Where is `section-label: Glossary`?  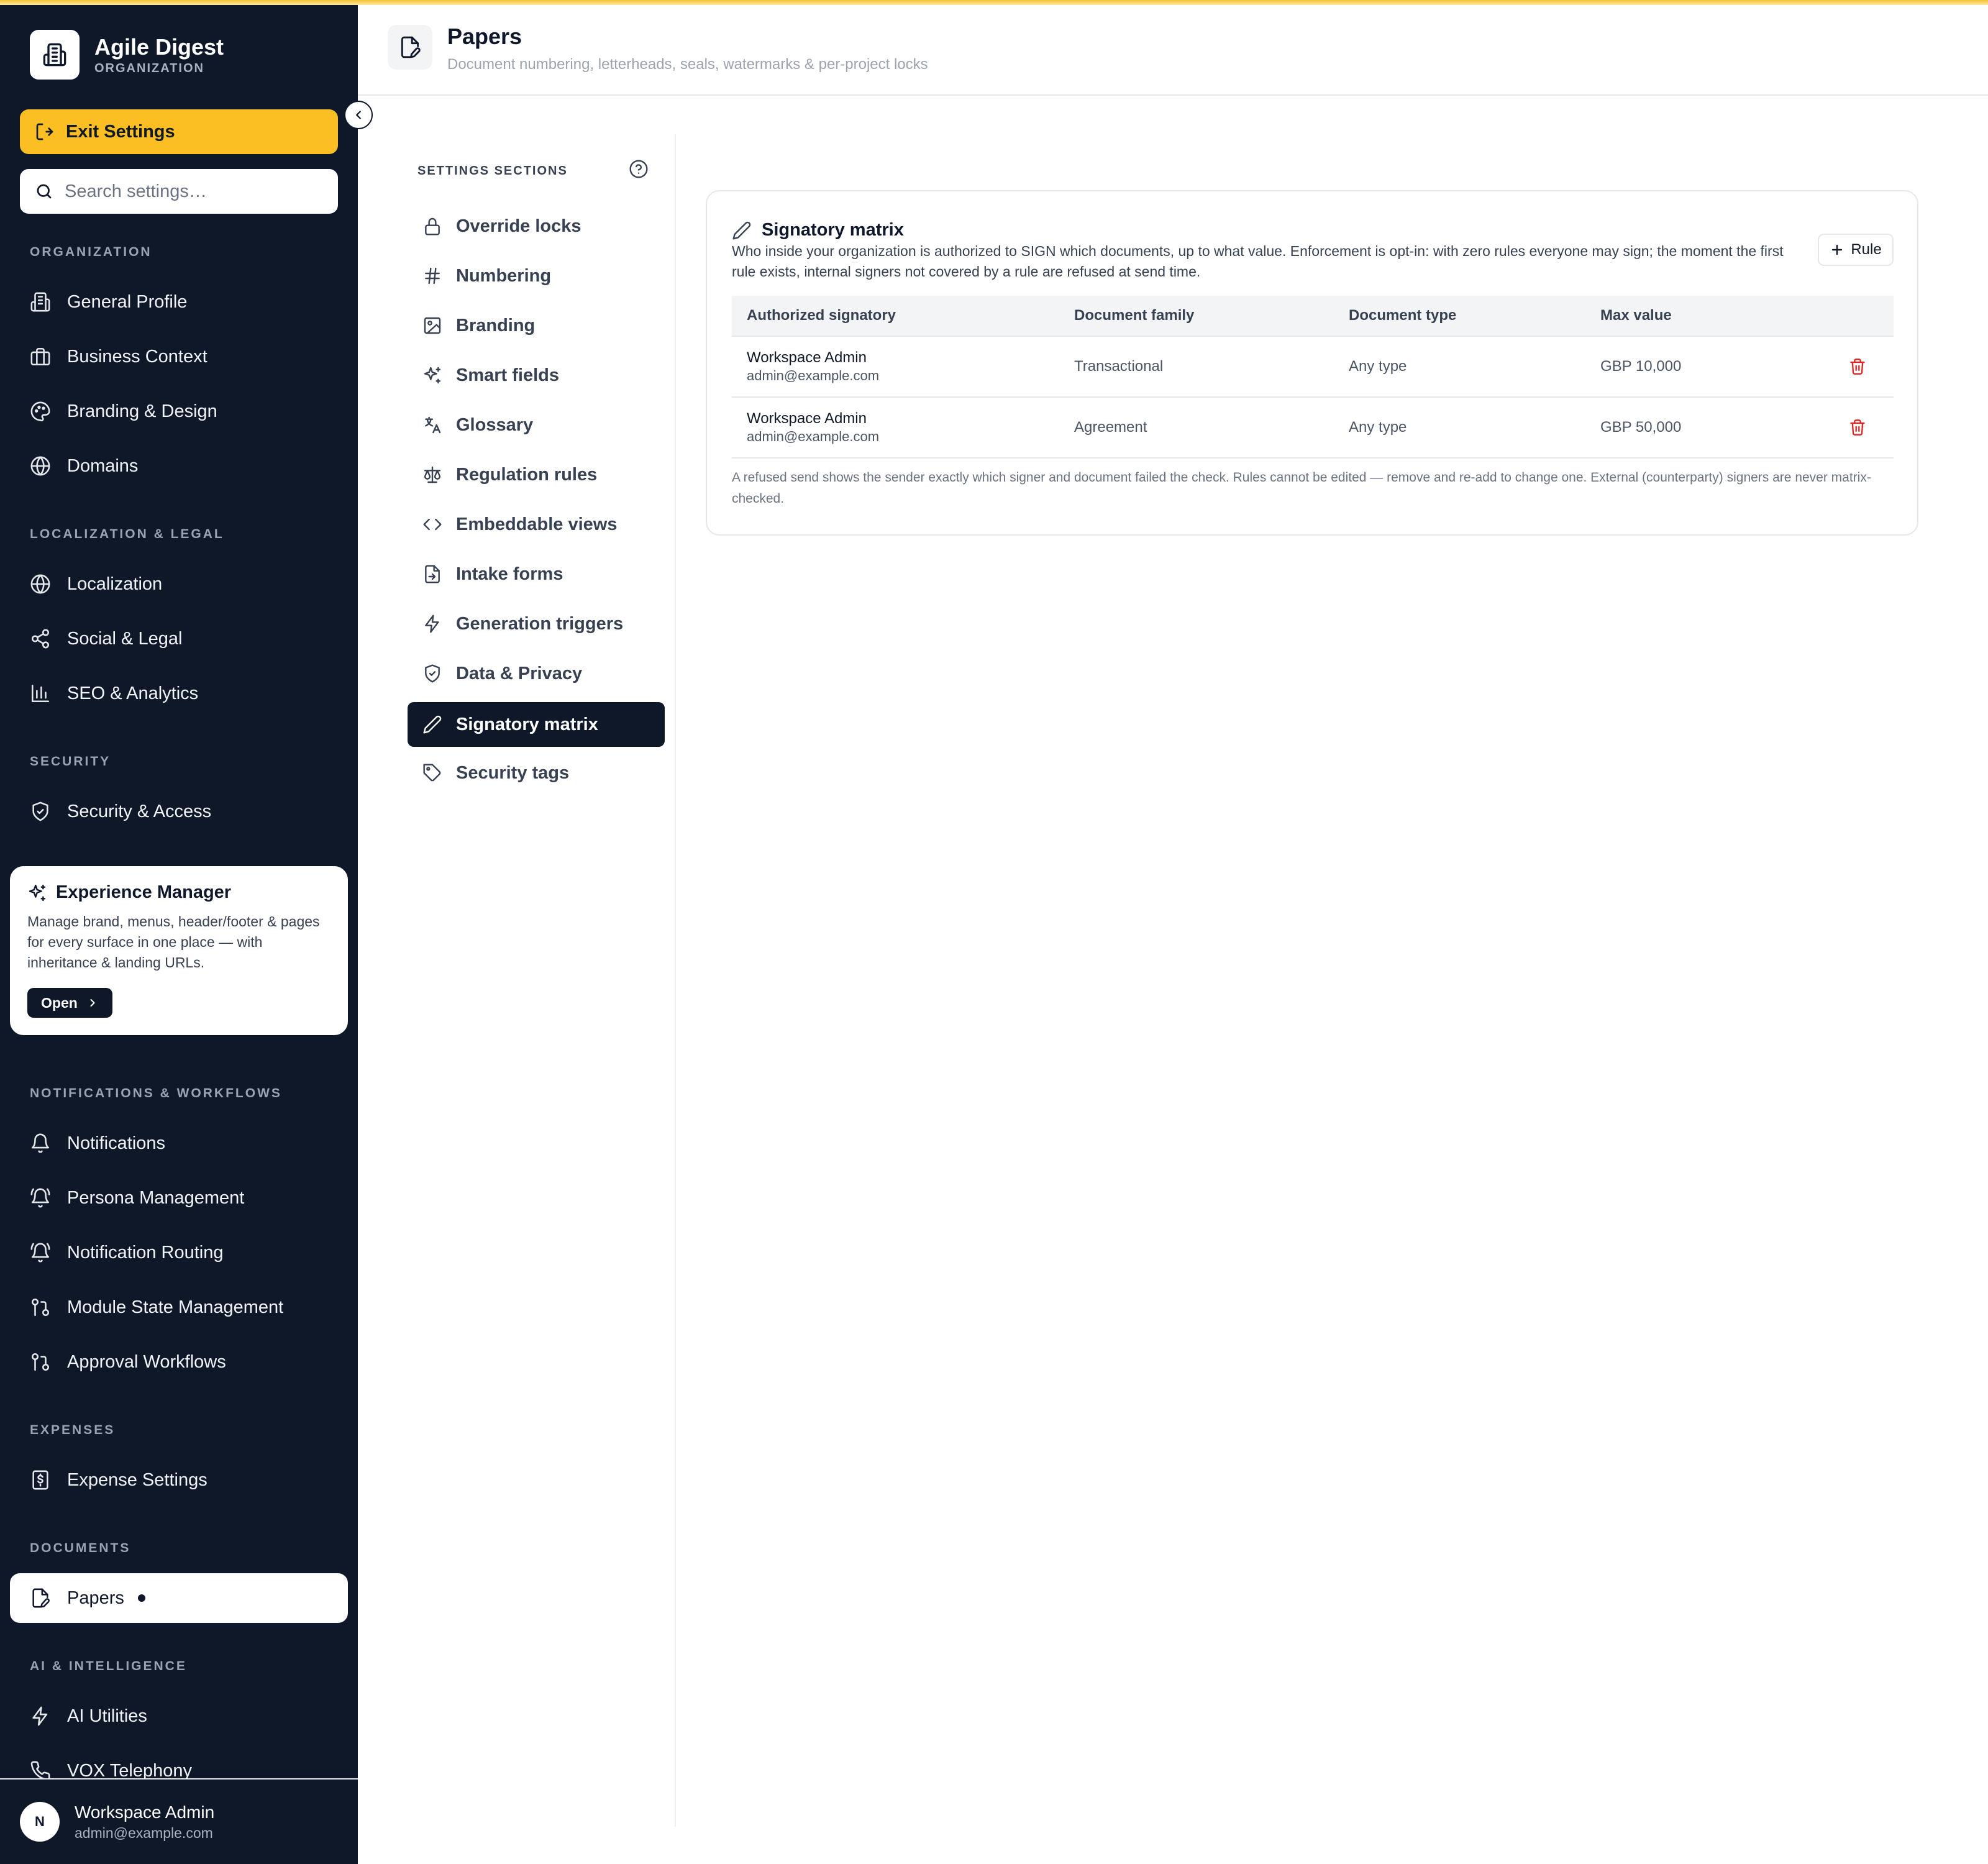
section-label: Glossary is located at coordinates (495, 424).